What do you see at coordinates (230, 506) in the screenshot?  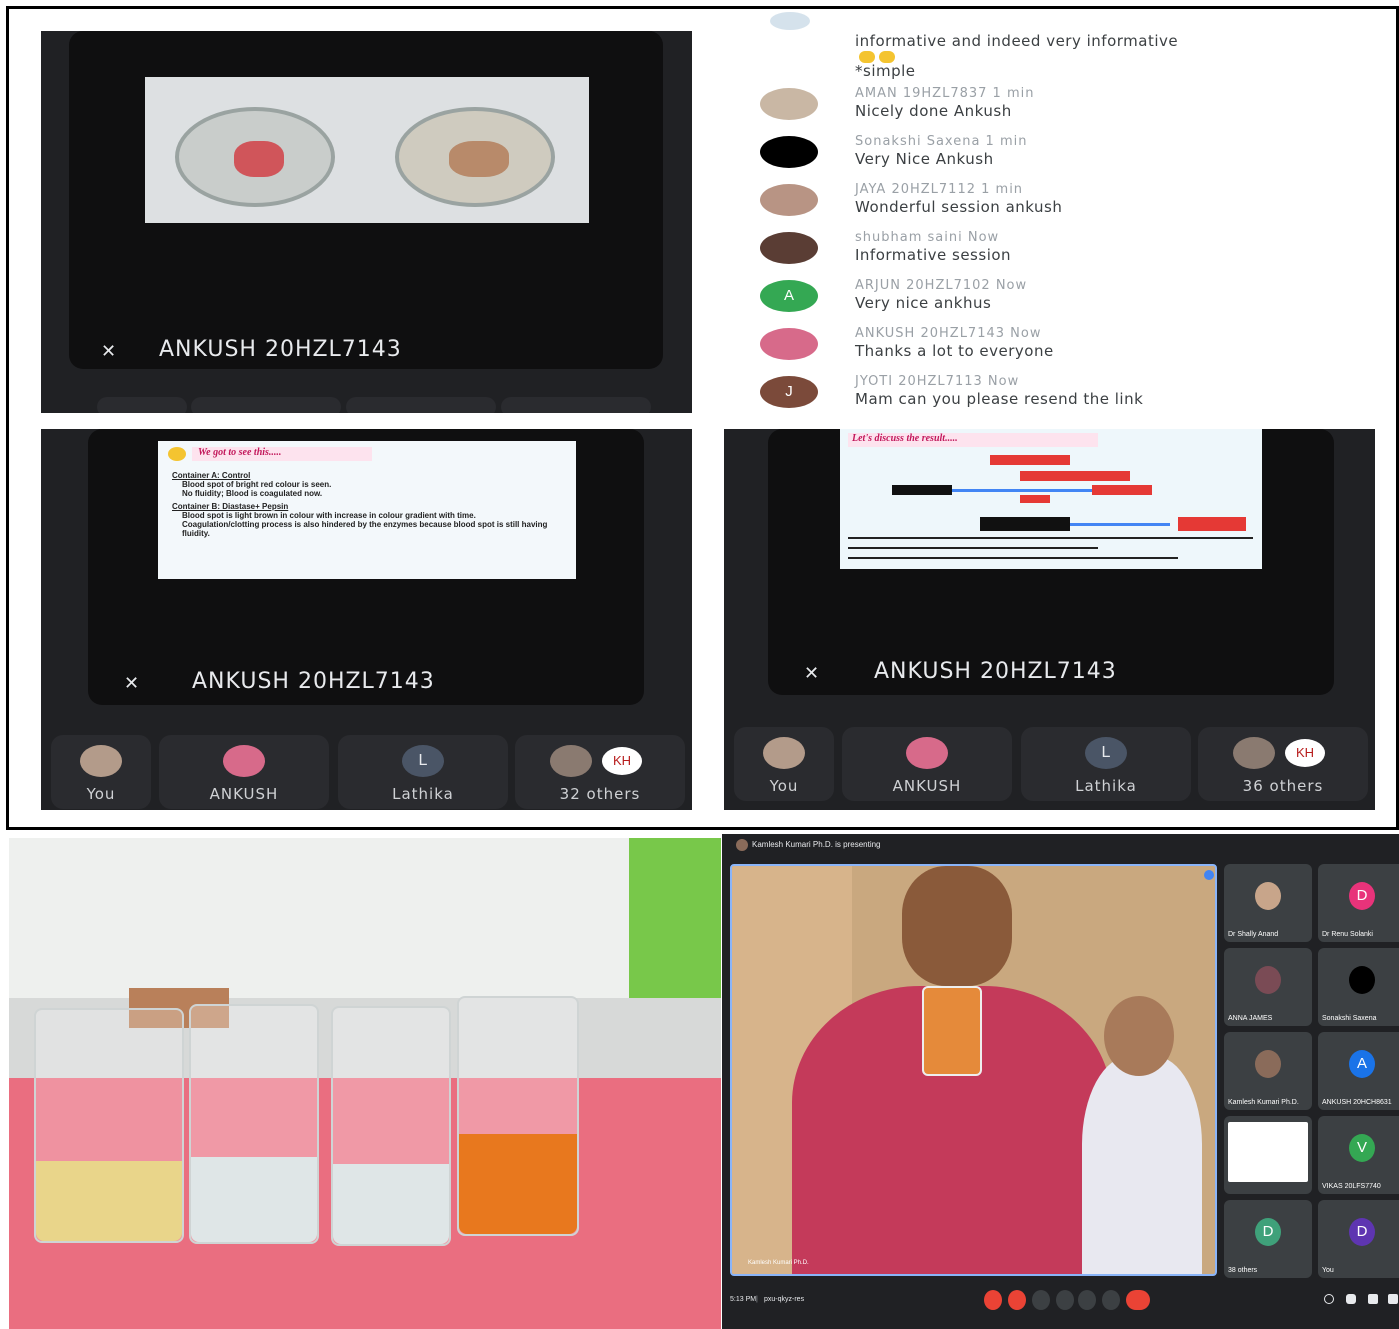 I see `slide-text-line: Container B: Diastase+ Pepsin` at bounding box center [230, 506].